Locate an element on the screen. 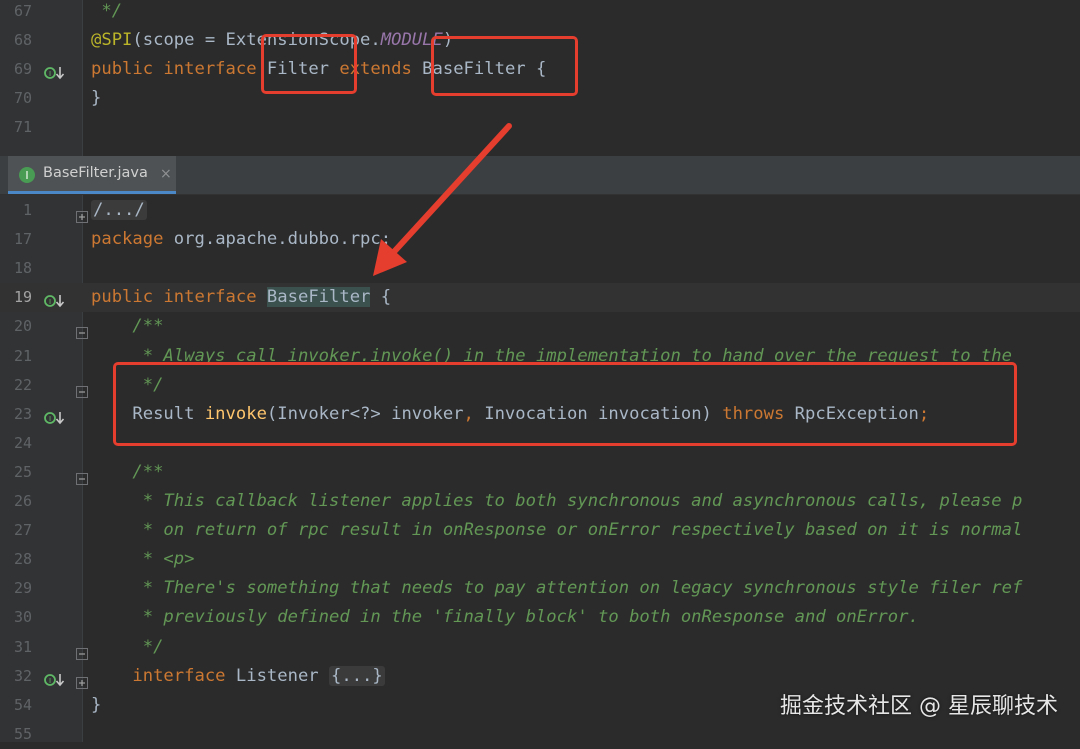  code-line: 71 is located at coordinates (540, 127).